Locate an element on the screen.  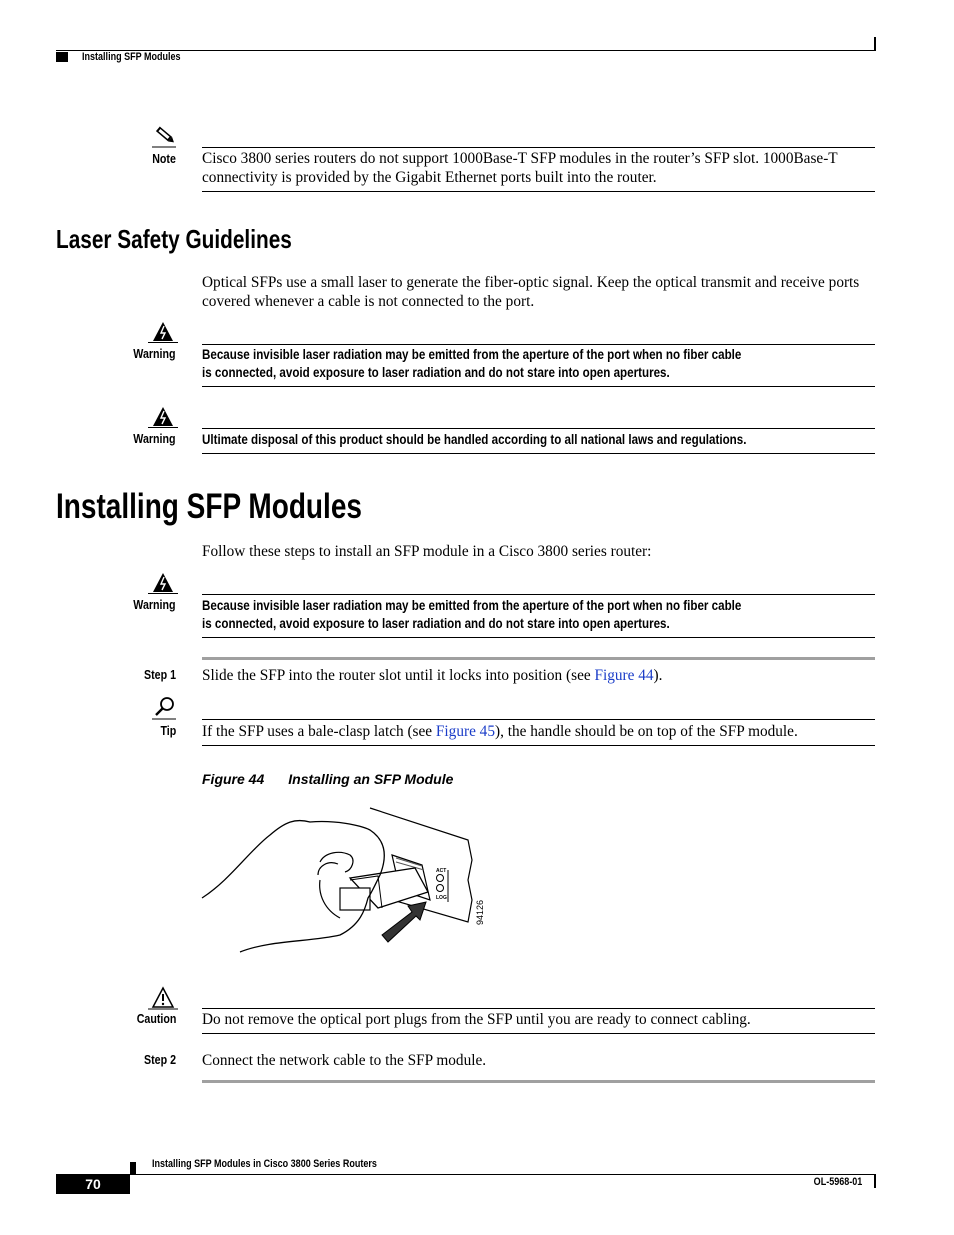
page-number: 70 is located at coordinates (93, 1184).